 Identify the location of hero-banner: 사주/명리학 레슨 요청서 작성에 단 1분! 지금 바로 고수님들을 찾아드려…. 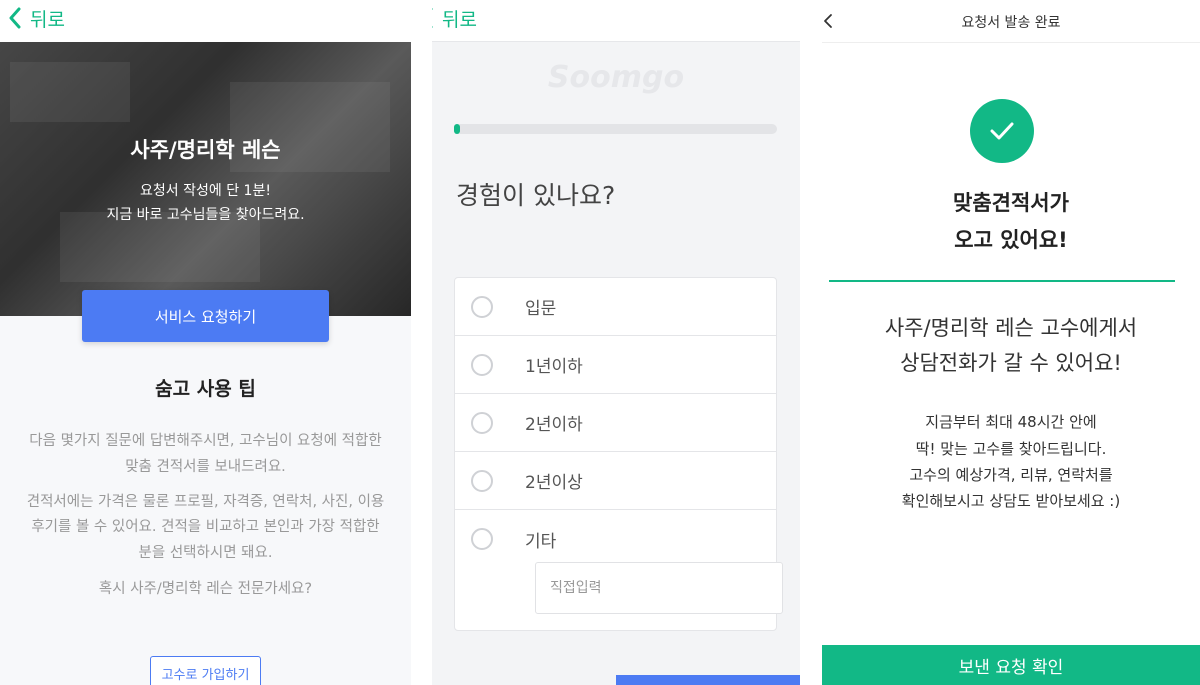
(205, 179).